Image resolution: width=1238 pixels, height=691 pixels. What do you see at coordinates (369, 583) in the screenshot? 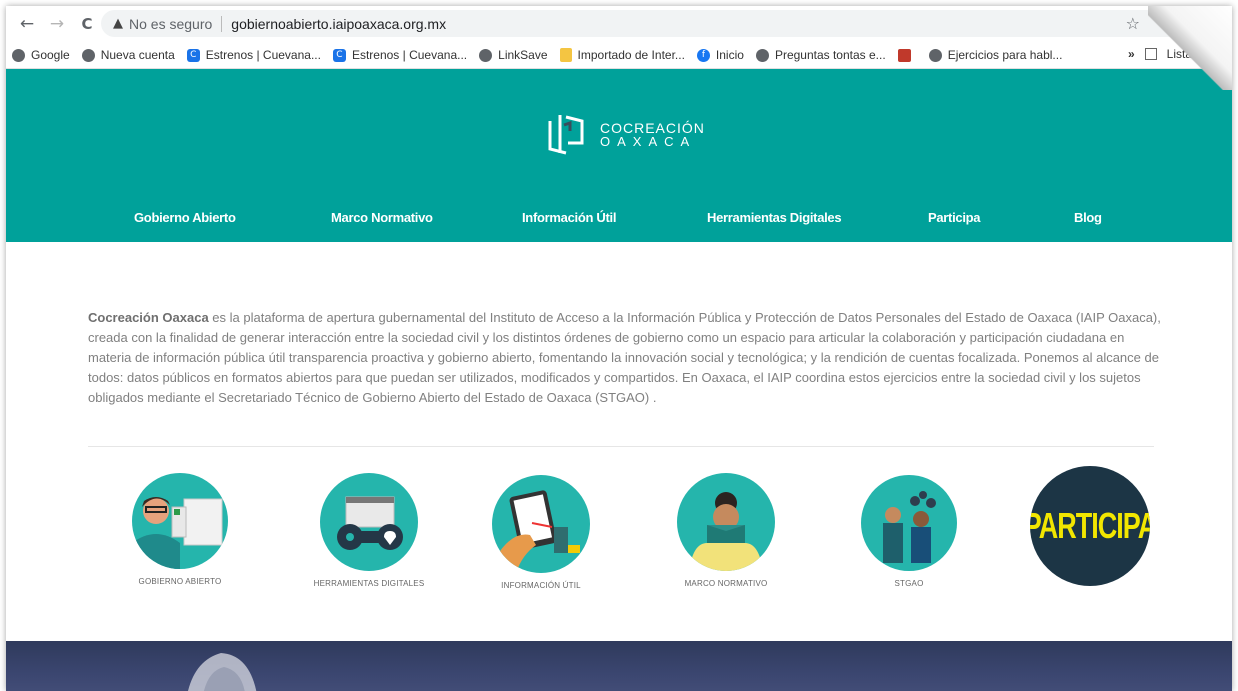
I see `tile-caption: HERRAMIENTAS DIGITALES` at bounding box center [369, 583].